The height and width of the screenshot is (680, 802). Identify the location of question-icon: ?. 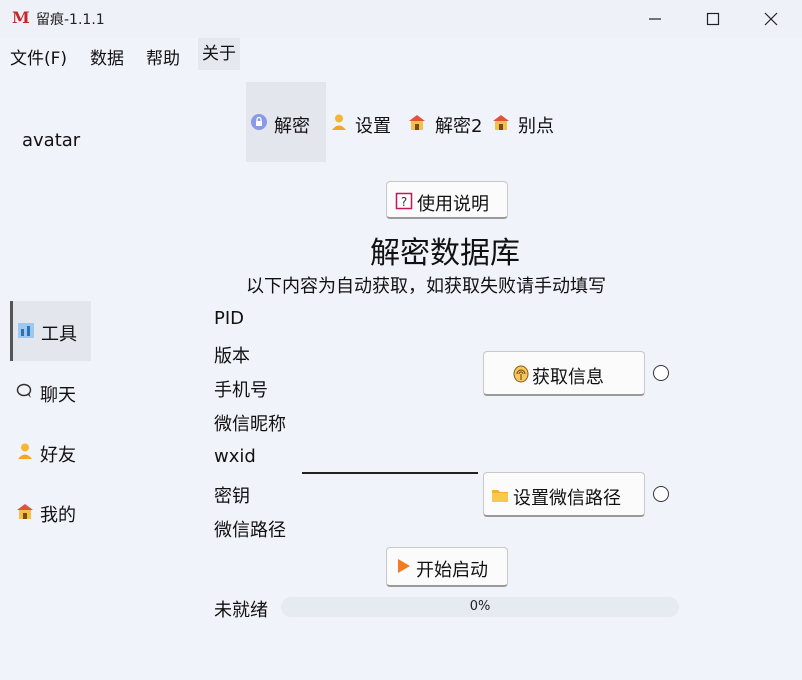
(404, 201).